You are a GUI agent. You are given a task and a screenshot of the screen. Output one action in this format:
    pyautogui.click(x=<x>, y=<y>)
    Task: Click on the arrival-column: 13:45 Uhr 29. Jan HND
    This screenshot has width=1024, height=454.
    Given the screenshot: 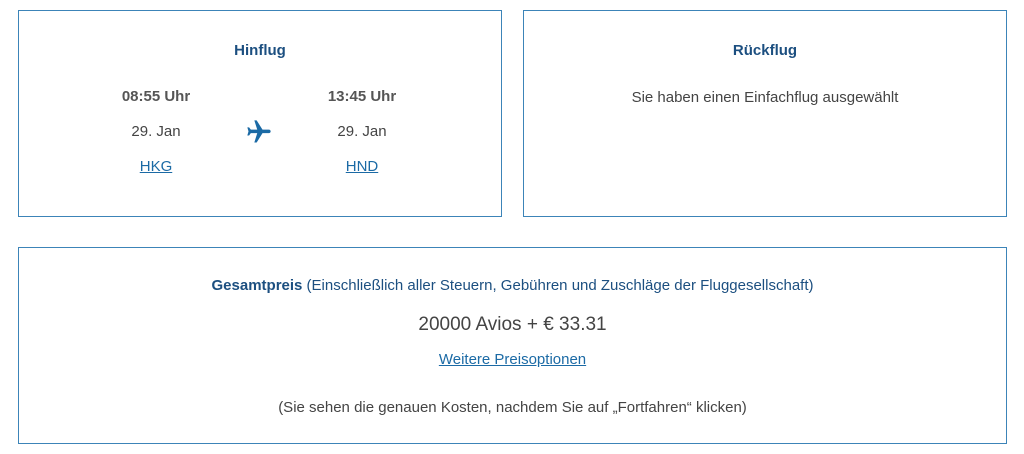 What is the action you would take?
    pyautogui.click(x=362, y=132)
    